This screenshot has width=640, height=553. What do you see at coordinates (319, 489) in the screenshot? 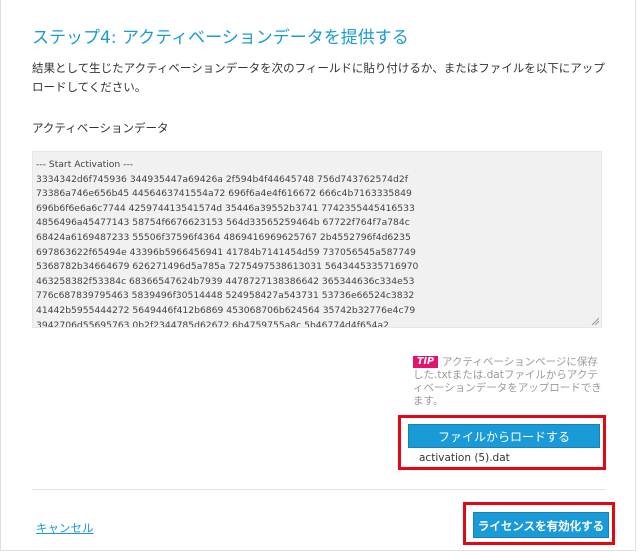
I see `footer-divider` at bounding box center [319, 489].